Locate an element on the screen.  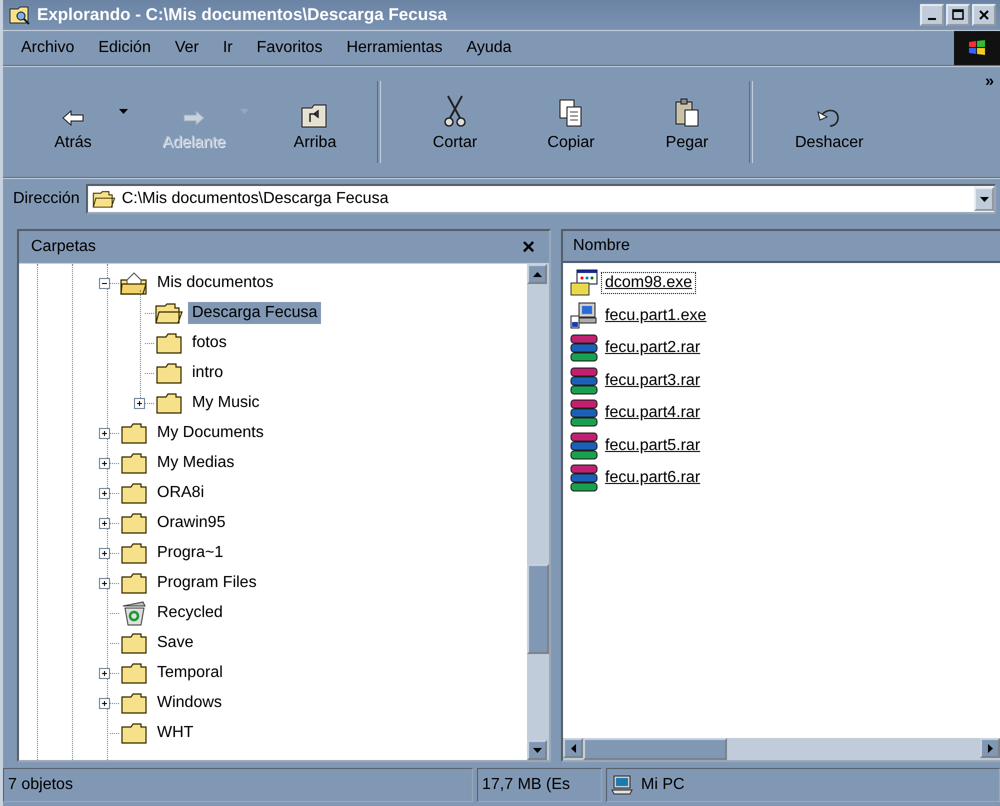
toolbar-button: Copiar is located at coordinates (571, 122).